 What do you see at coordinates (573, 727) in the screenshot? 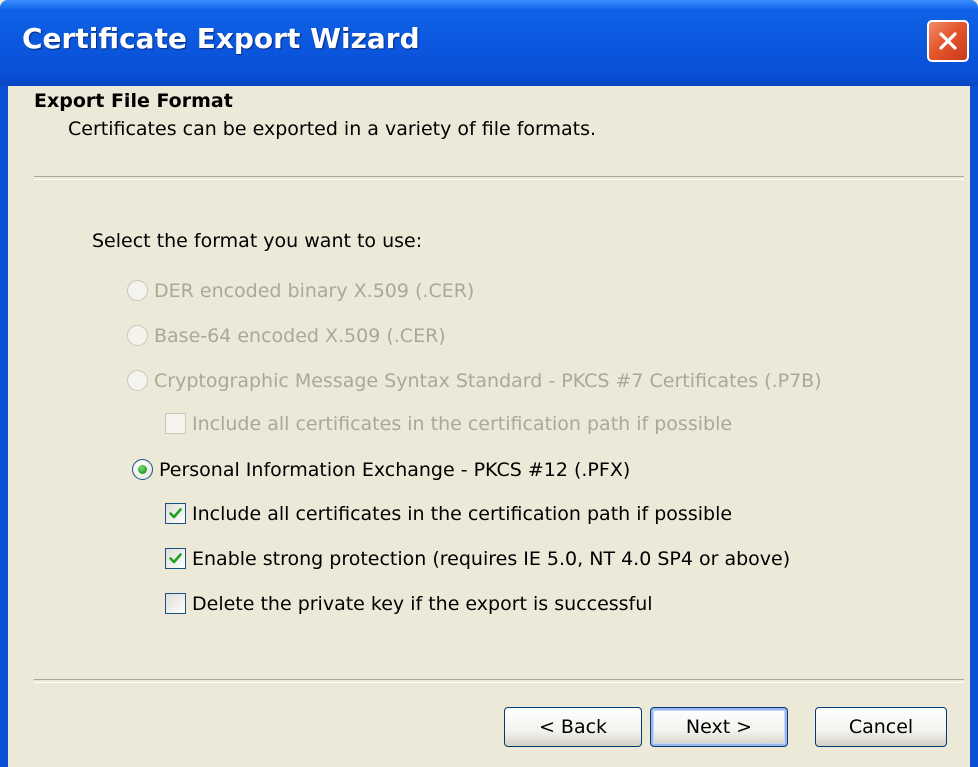
I see `back-button: < Back` at bounding box center [573, 727].